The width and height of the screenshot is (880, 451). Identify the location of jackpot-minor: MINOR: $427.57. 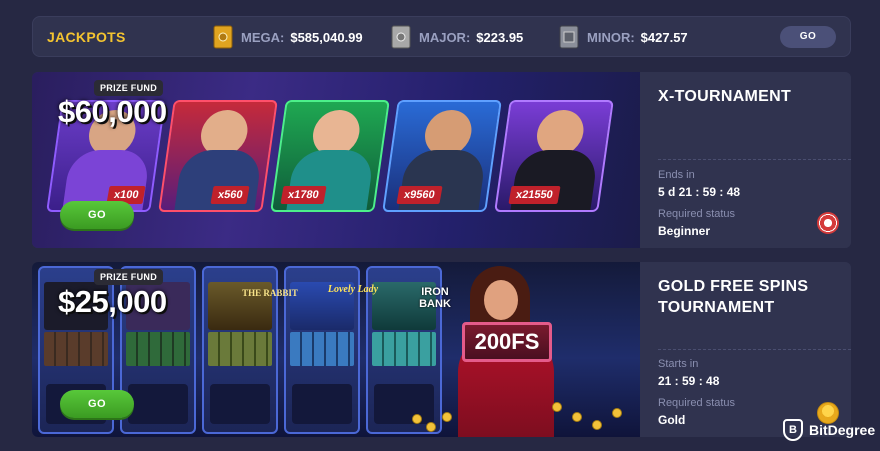
(623, 37).